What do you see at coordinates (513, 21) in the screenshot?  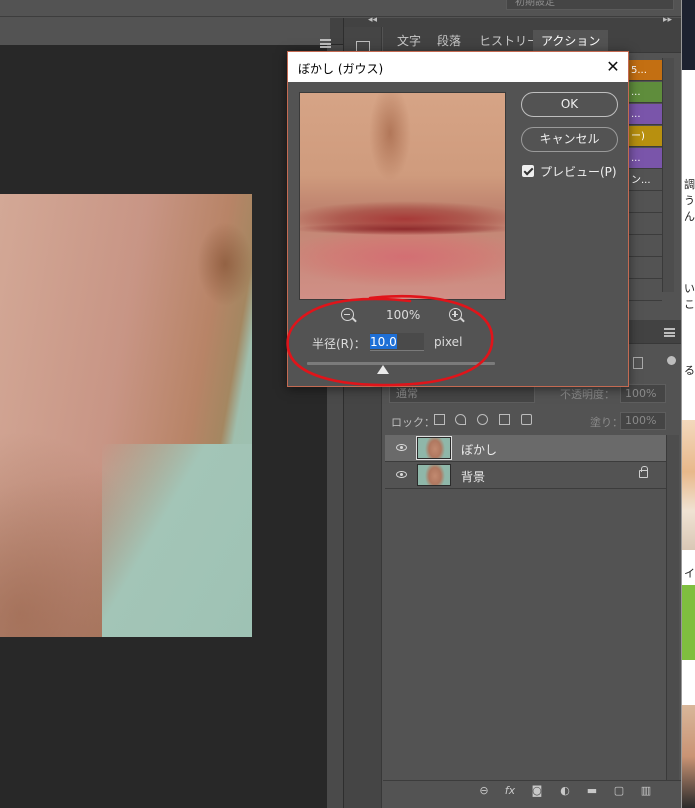 I see `panel-collapse-row: ◂◂ ▸▸` at bounding box center [513, 21].